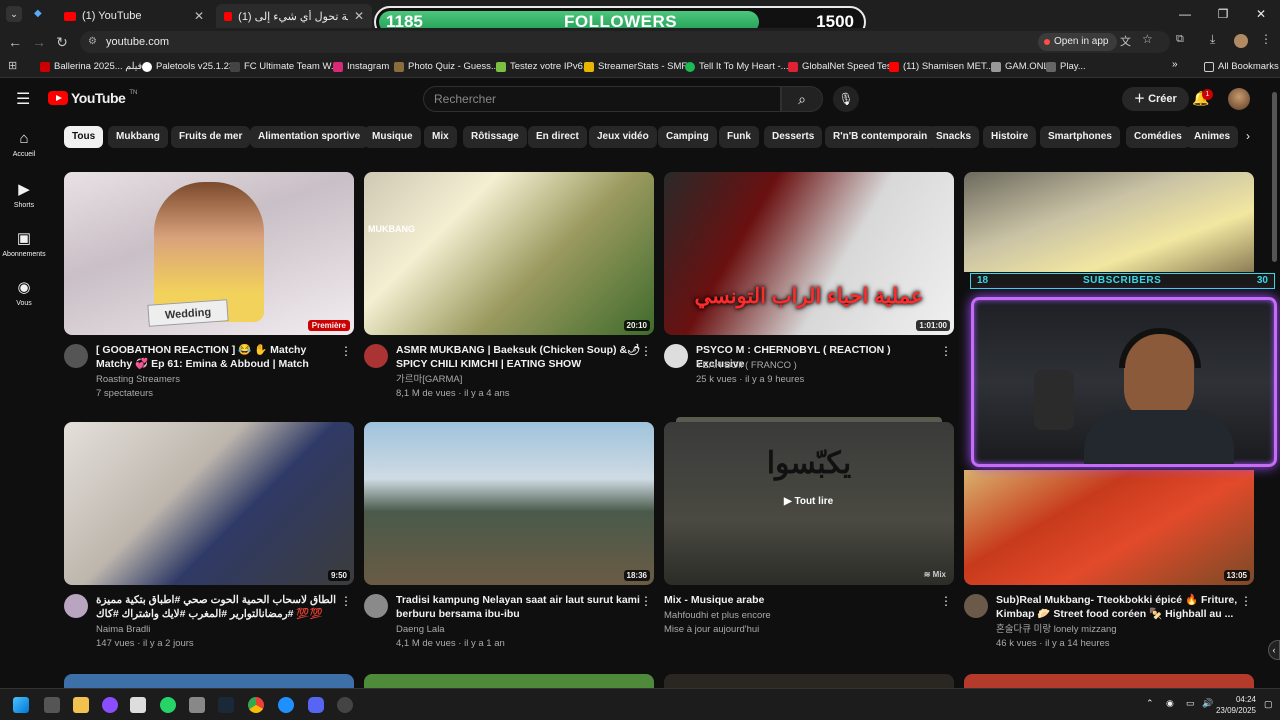 This screenshot has height=720, width=1280. What do you see at coordinates (954, 137) in the screenshot?
I see `chip: Snacks` at bounding box center [954, 137].